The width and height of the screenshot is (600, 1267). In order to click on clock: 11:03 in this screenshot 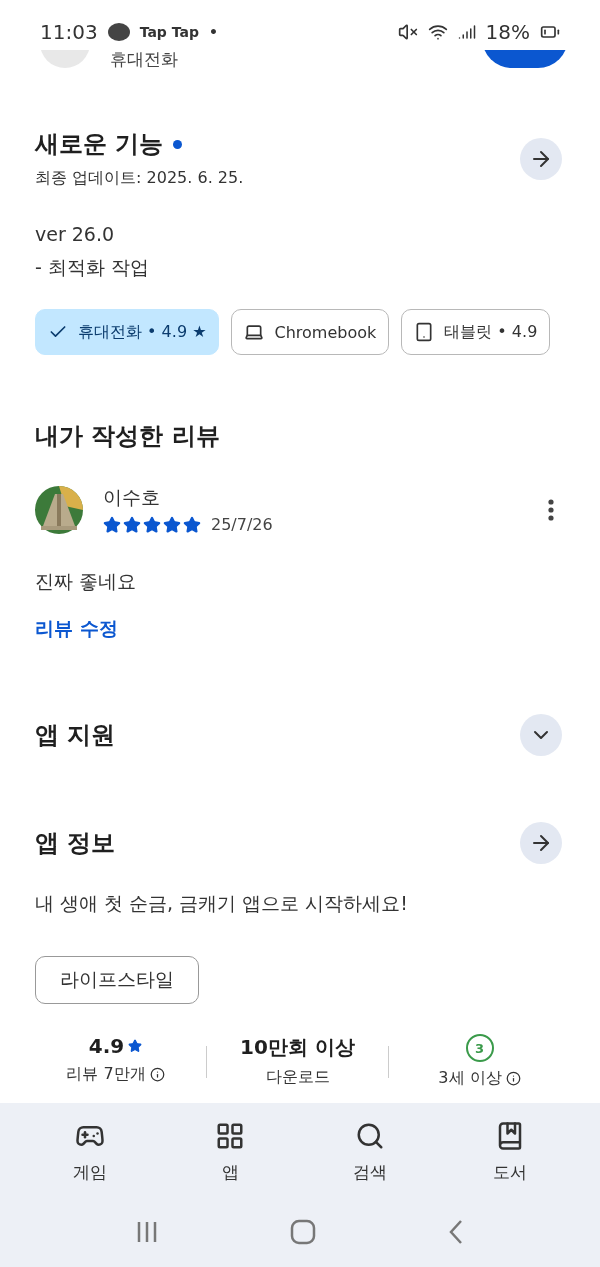, I will do `click(69, 32)`.